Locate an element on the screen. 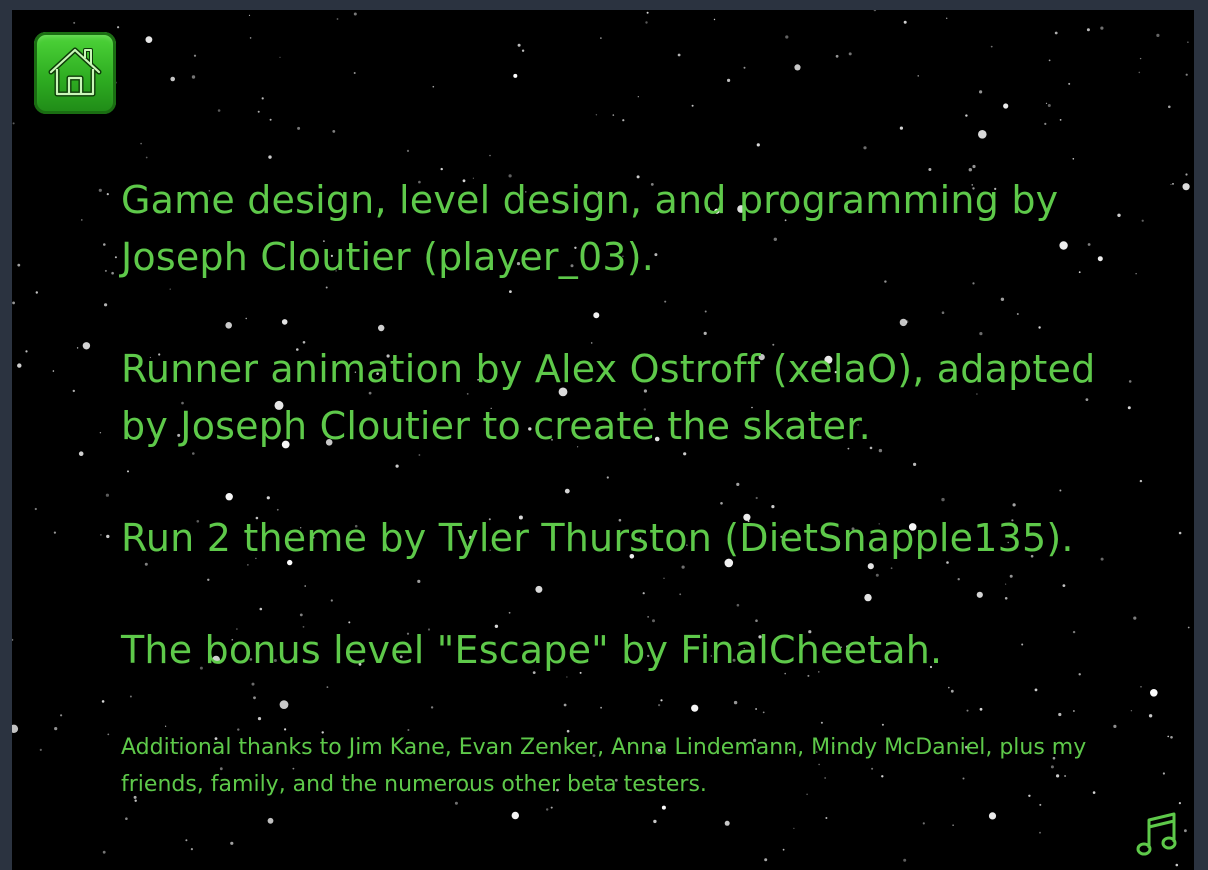 The image size is (1208, 870). music-toggle-button is located at coordinates (1158, 834).